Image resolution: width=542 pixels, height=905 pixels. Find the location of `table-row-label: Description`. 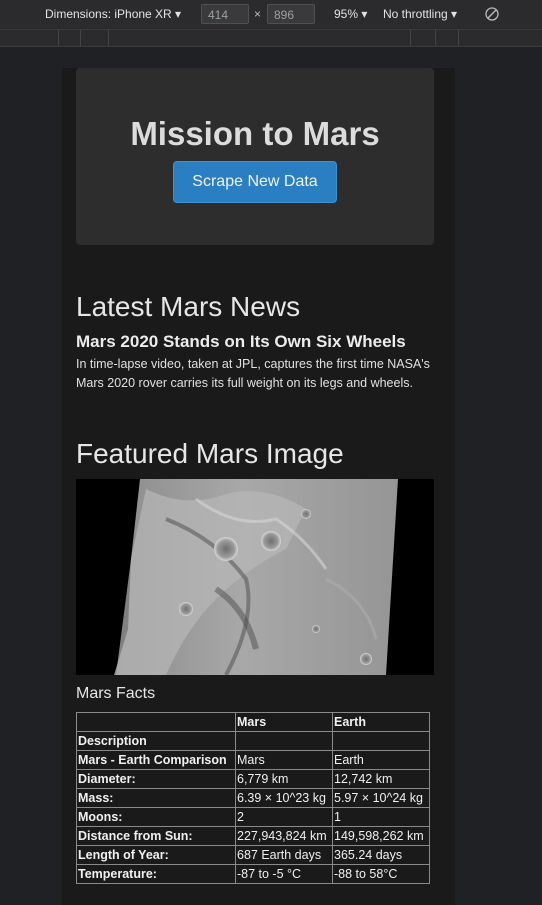

table-row-label: Description is located at coordinates (156, 741).